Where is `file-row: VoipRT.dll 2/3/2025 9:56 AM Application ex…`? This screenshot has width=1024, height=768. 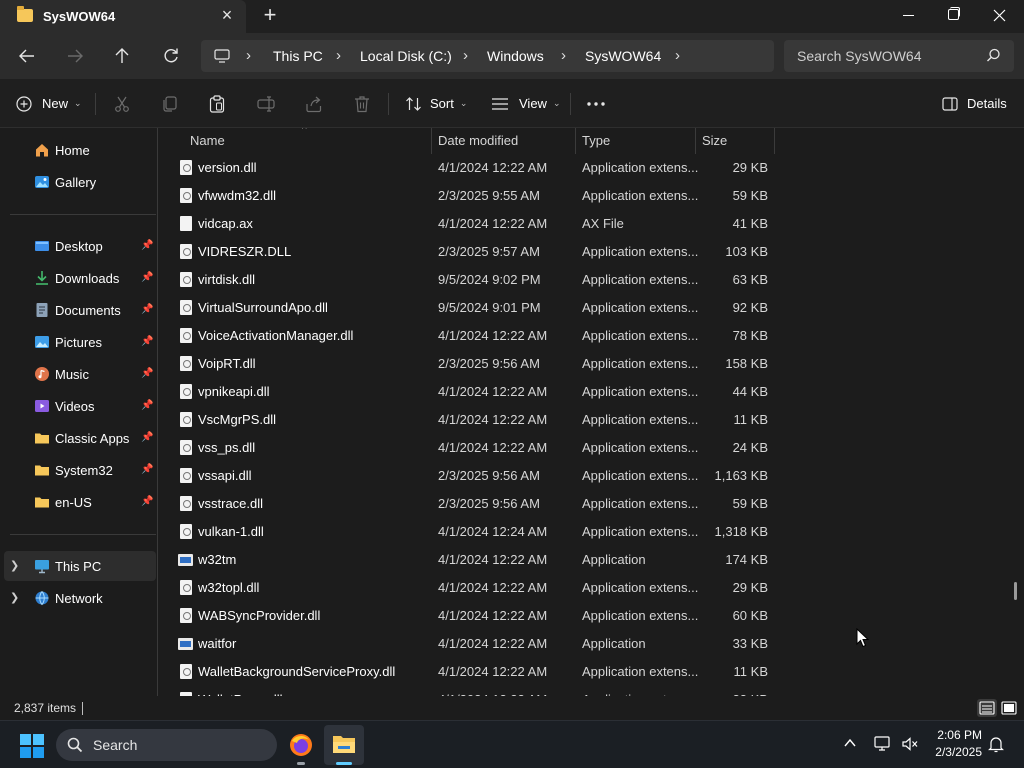
file-row: VoipRT.dll 2/3/2025 9:56 AM Application ex… is located at coordinates (473, 364).